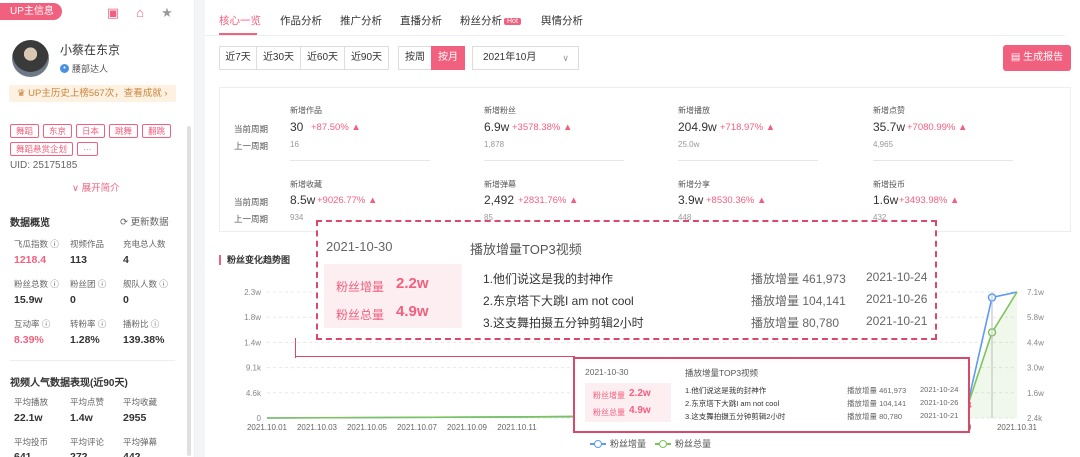  Describe the element at coordinates (306, 110) in the screenshot. I see `stat-title: 新增作品` at that location.